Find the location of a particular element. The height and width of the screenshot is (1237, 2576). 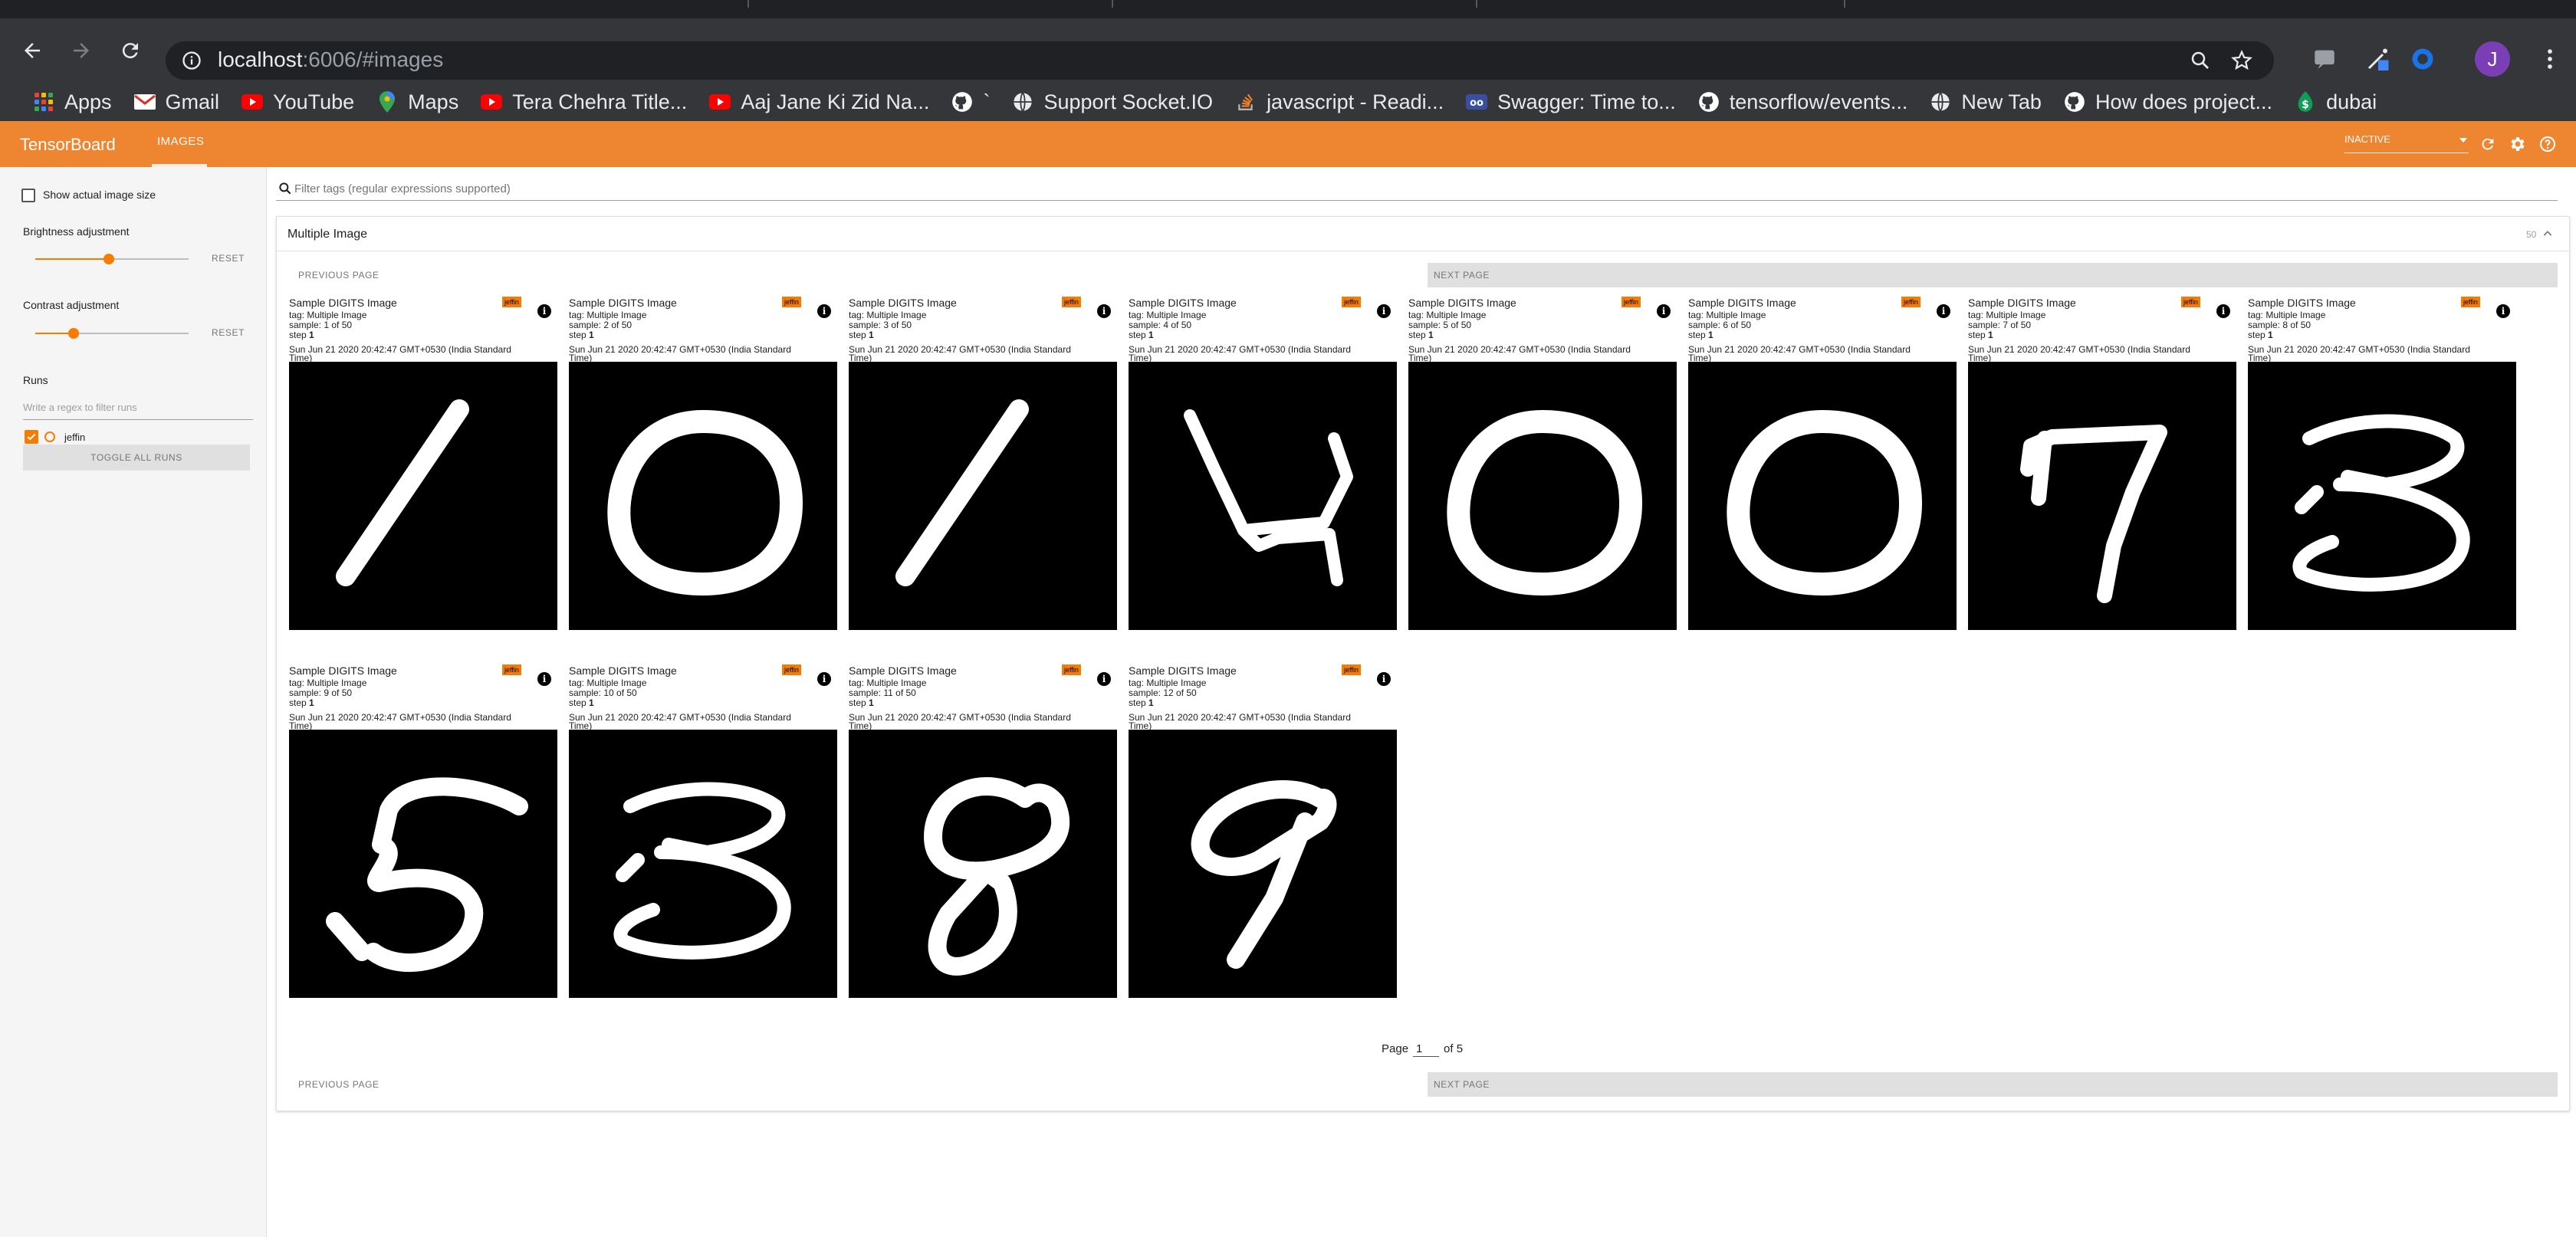

card-title: Multiple Image is located at coordinates (328, 235).